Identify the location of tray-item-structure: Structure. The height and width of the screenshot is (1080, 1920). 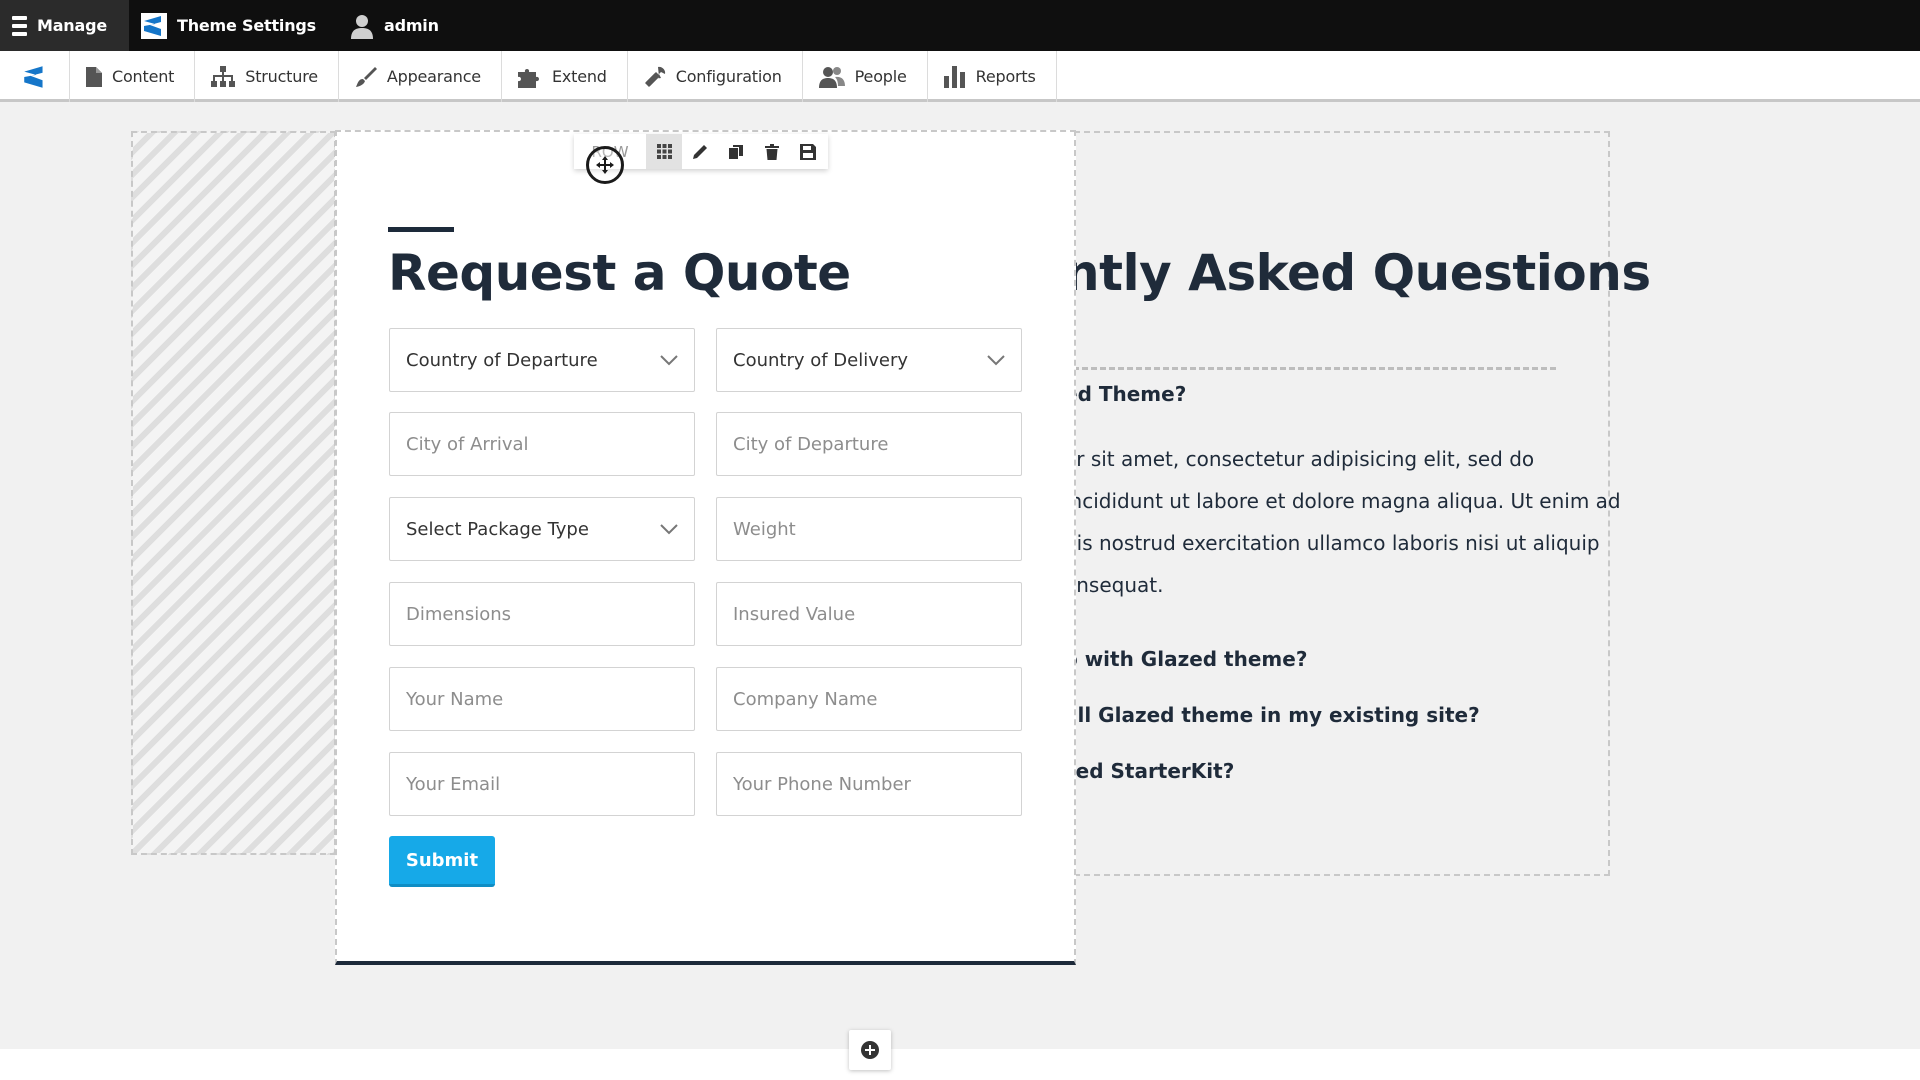
(267, 76).